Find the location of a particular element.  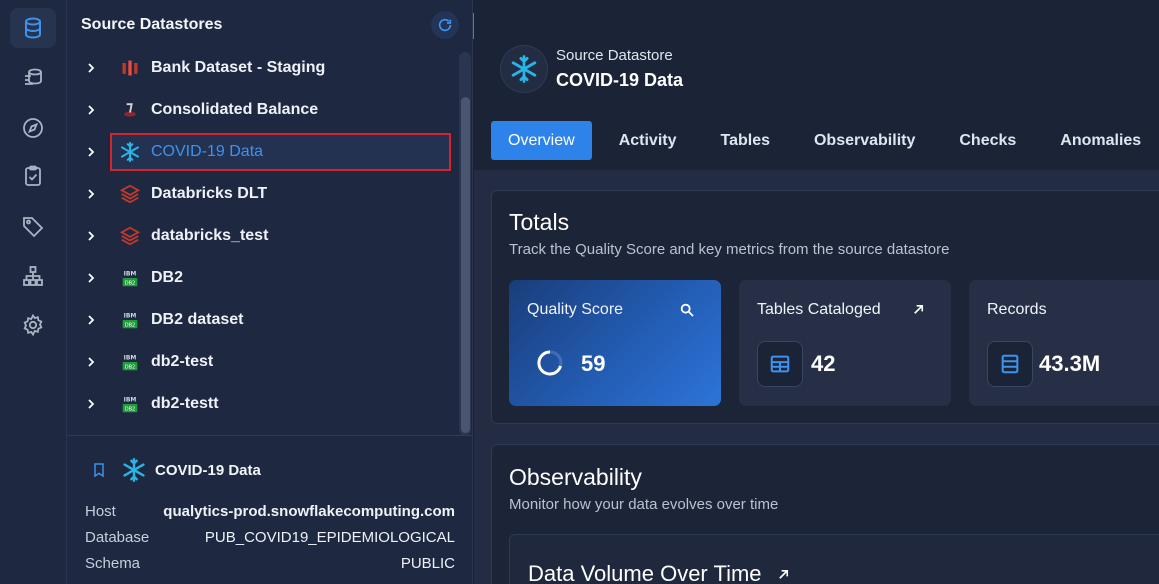

hierarchy-icon is located at coordinates (33, 276).